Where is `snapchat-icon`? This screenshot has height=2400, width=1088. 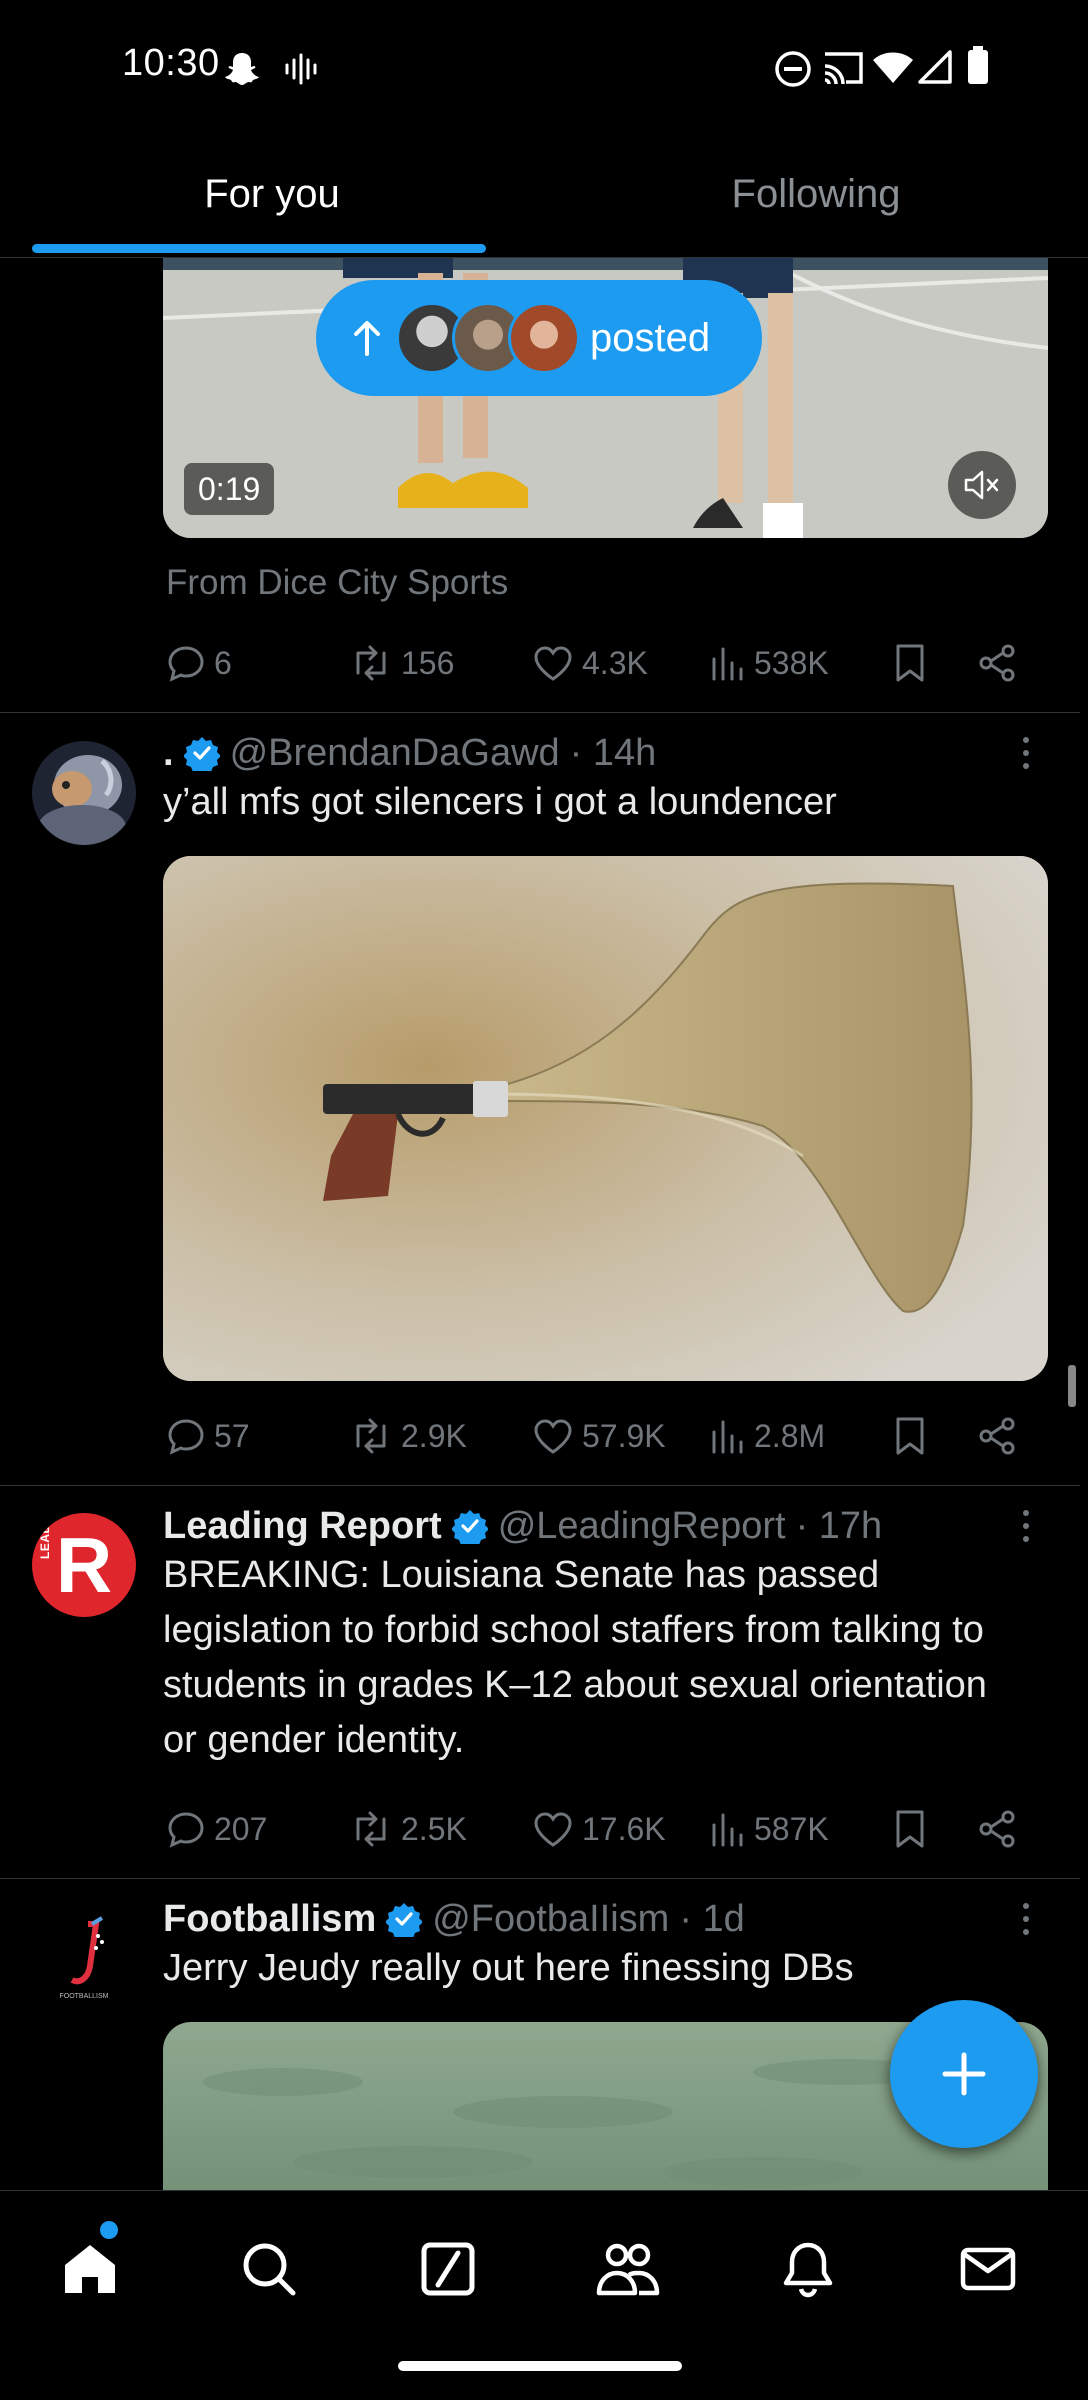 snapchat-icon is located at coordinates (242, 69).